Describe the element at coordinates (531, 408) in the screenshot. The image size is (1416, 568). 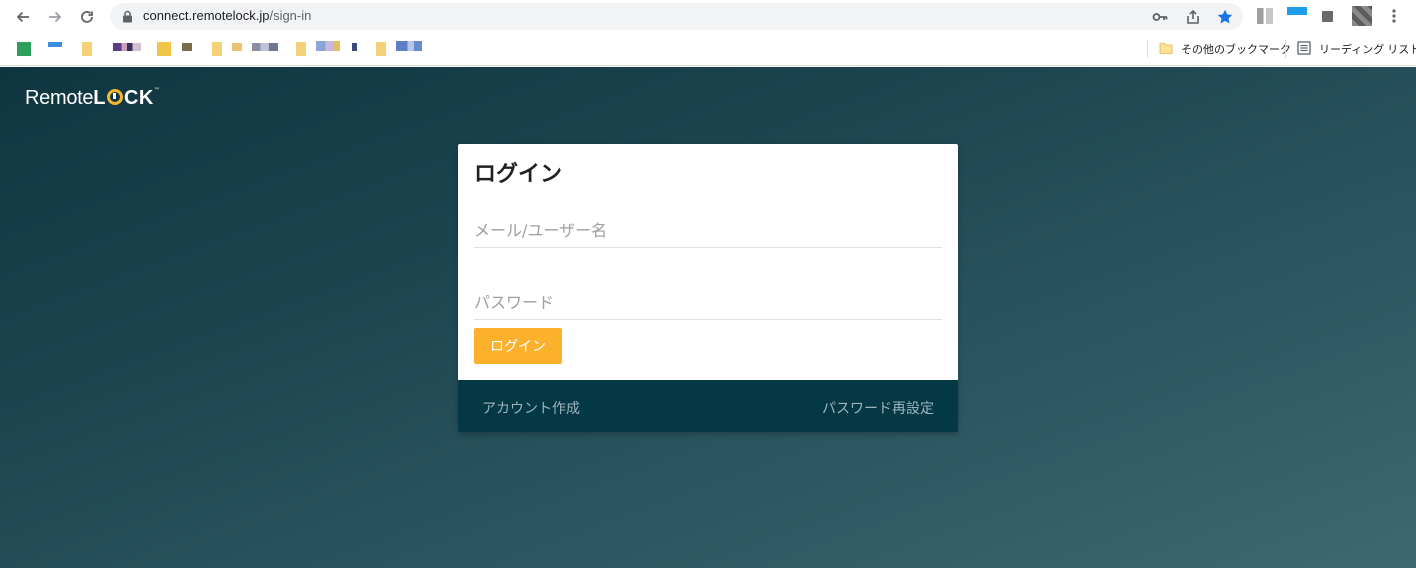
I see `create-account-link: アカウント作成` at that location.